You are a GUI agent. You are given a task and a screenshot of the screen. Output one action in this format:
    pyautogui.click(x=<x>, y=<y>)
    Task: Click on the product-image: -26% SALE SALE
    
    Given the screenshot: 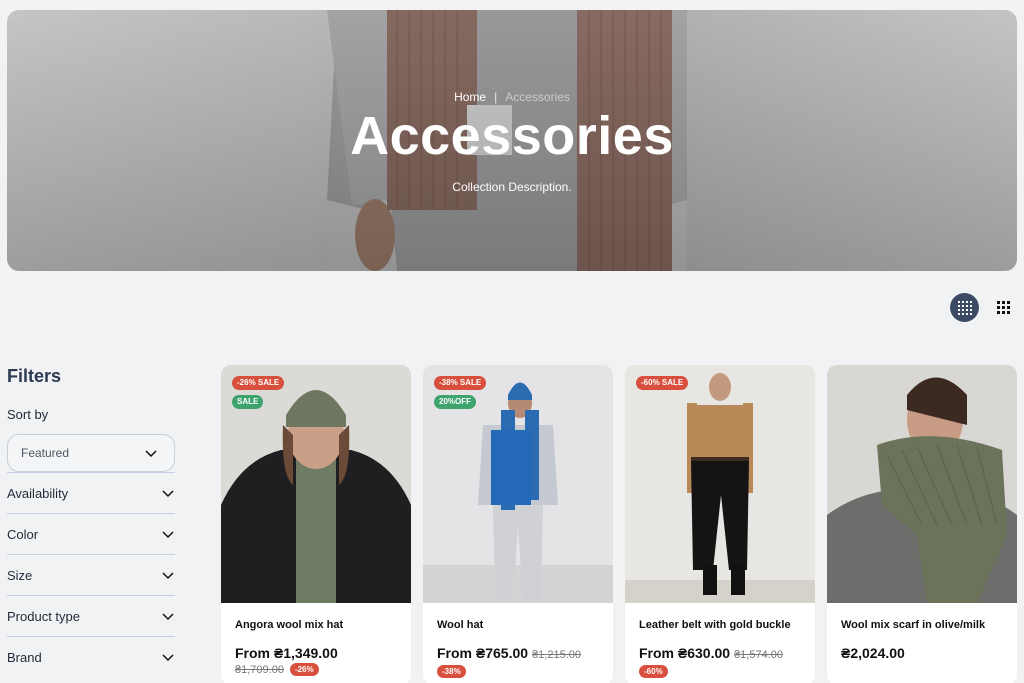 What is the action you would take?
    pyautogui.click(x=316, y=484)
    